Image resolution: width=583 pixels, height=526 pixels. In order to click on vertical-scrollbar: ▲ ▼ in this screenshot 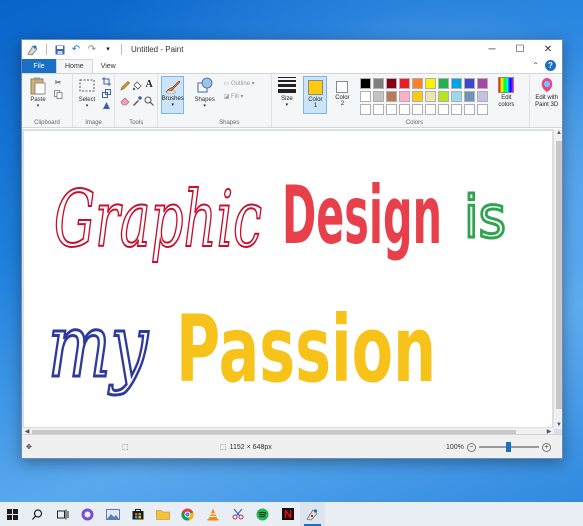, I will do `click(558, 279)`.